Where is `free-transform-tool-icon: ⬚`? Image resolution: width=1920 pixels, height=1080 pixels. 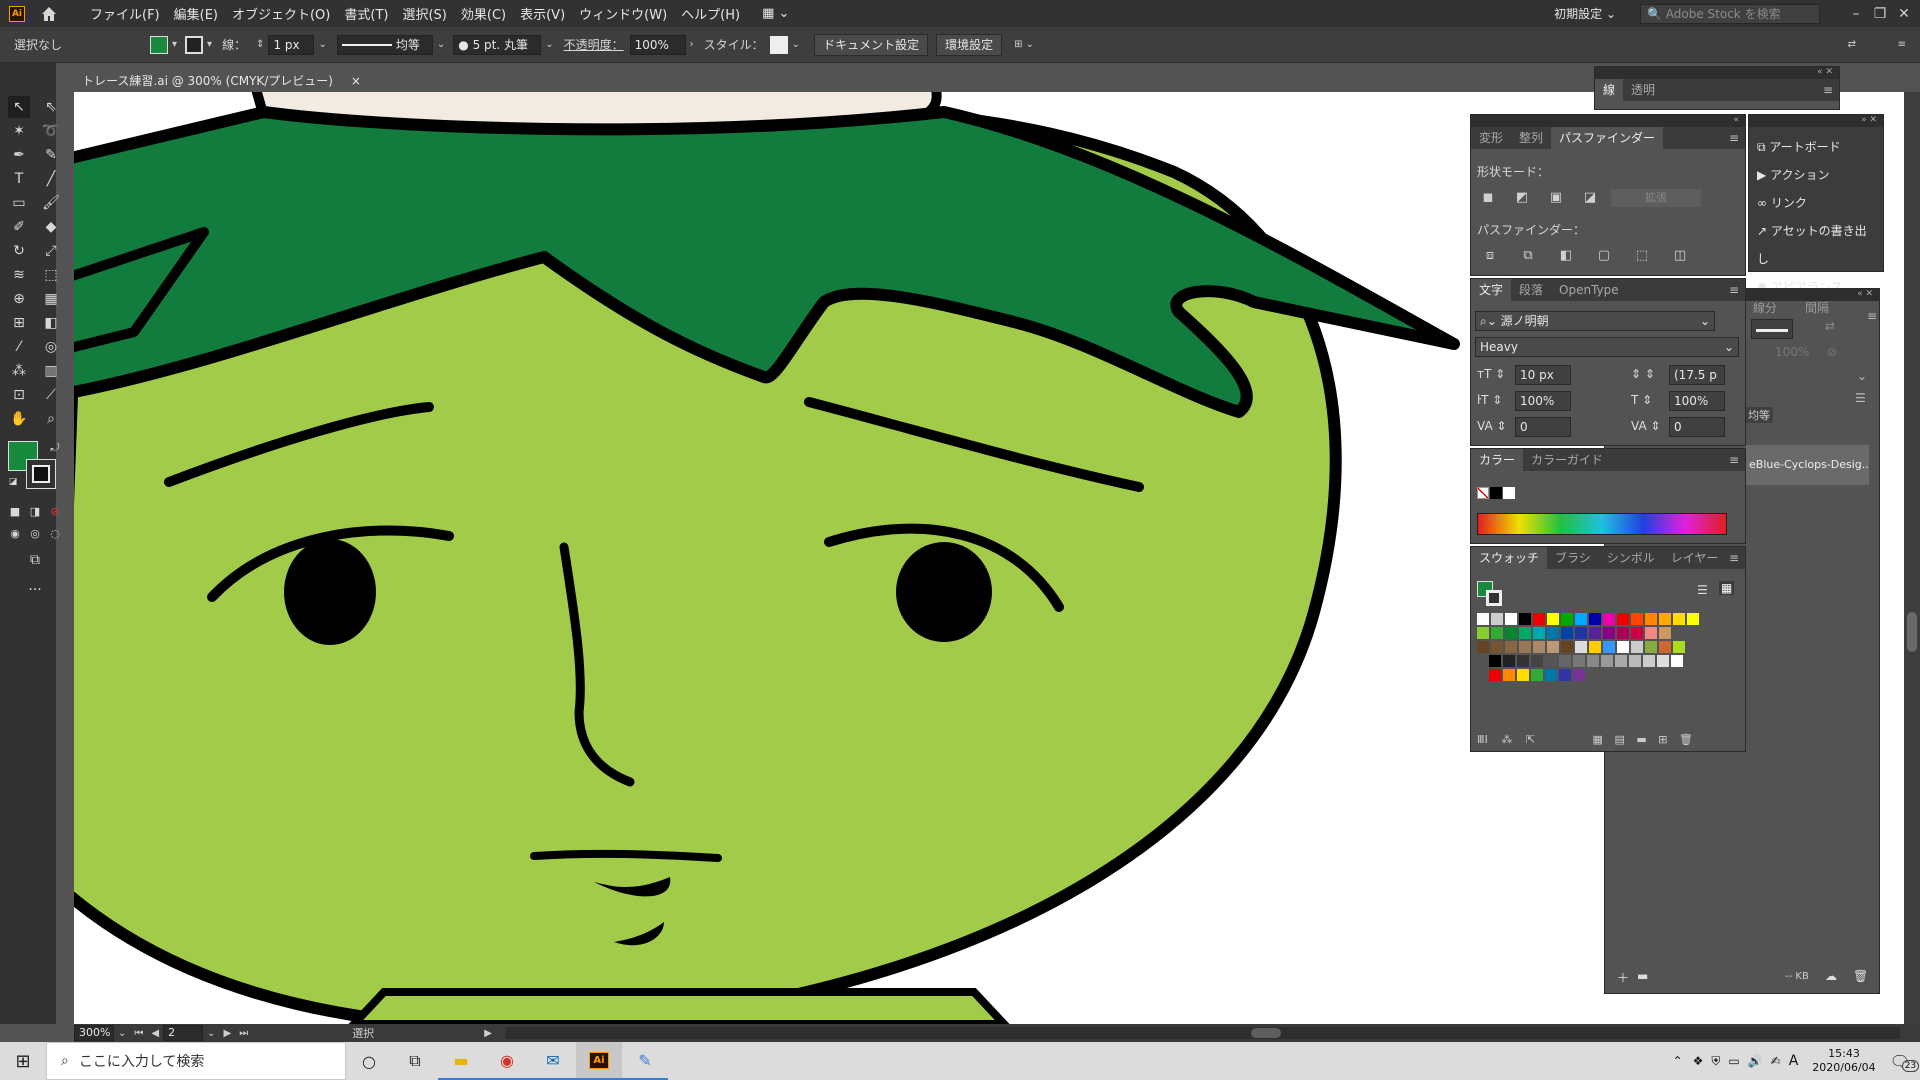
free-transform-tool-icon: ⬚ is located at coordinates (51, 275).